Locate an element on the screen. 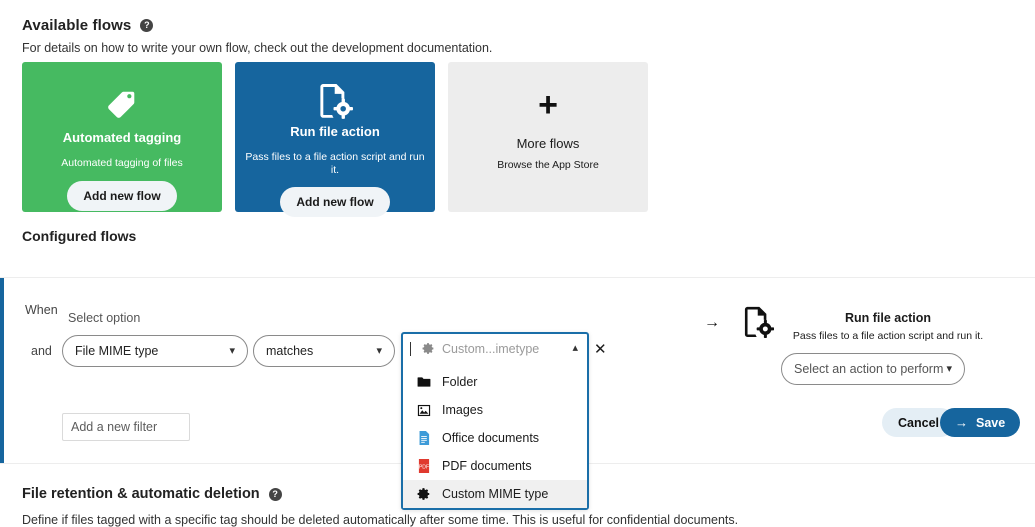  save-button-label: Save is located at coordinates (991, 422).